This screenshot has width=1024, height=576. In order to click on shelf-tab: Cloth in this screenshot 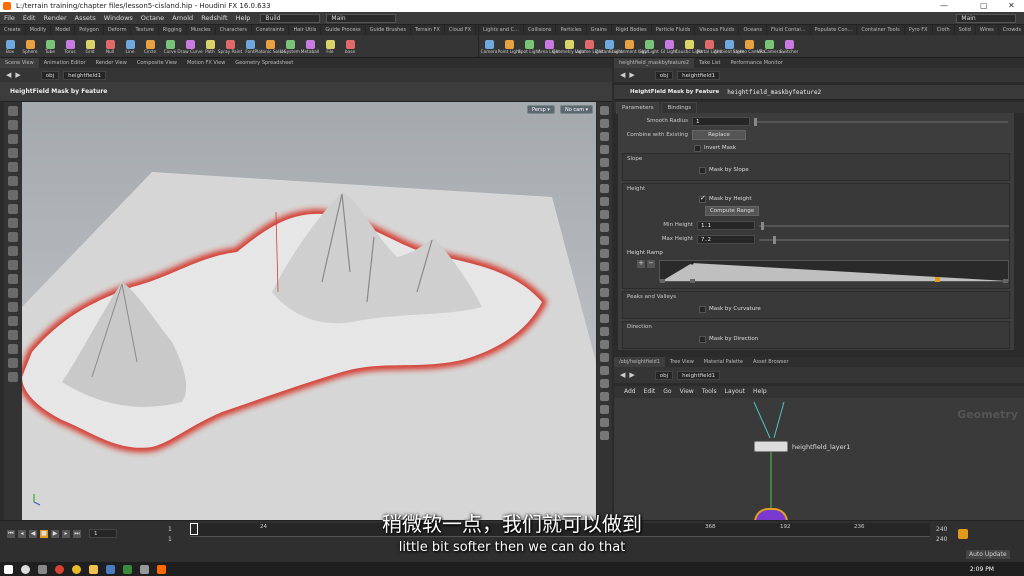, I will do `click(944, 30)`.